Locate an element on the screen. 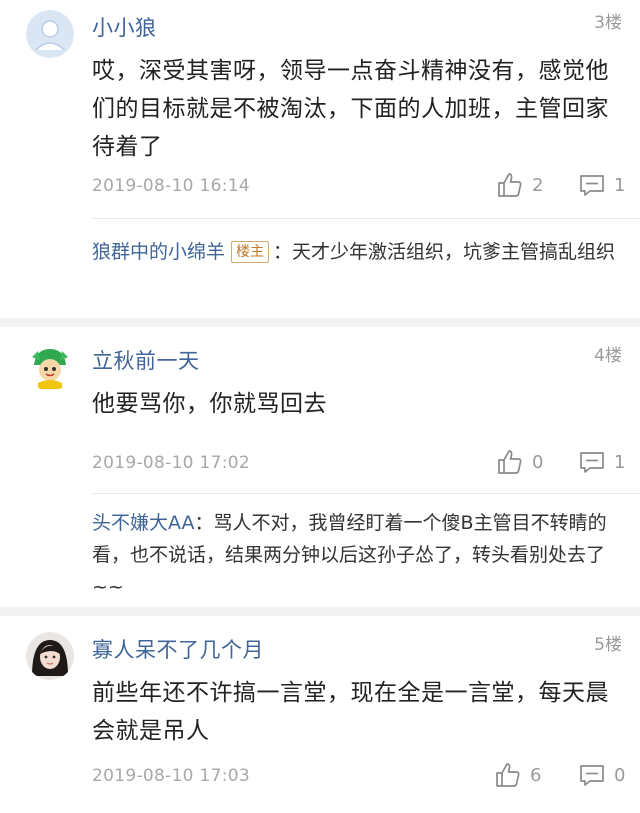 The width and height of the screenshot is (640, 813). reply-item: 狼群中的小绵羊 楼主 ：天才少年激活组织，坑爹主管搞乱组织 is located at coordinates (354, 252).